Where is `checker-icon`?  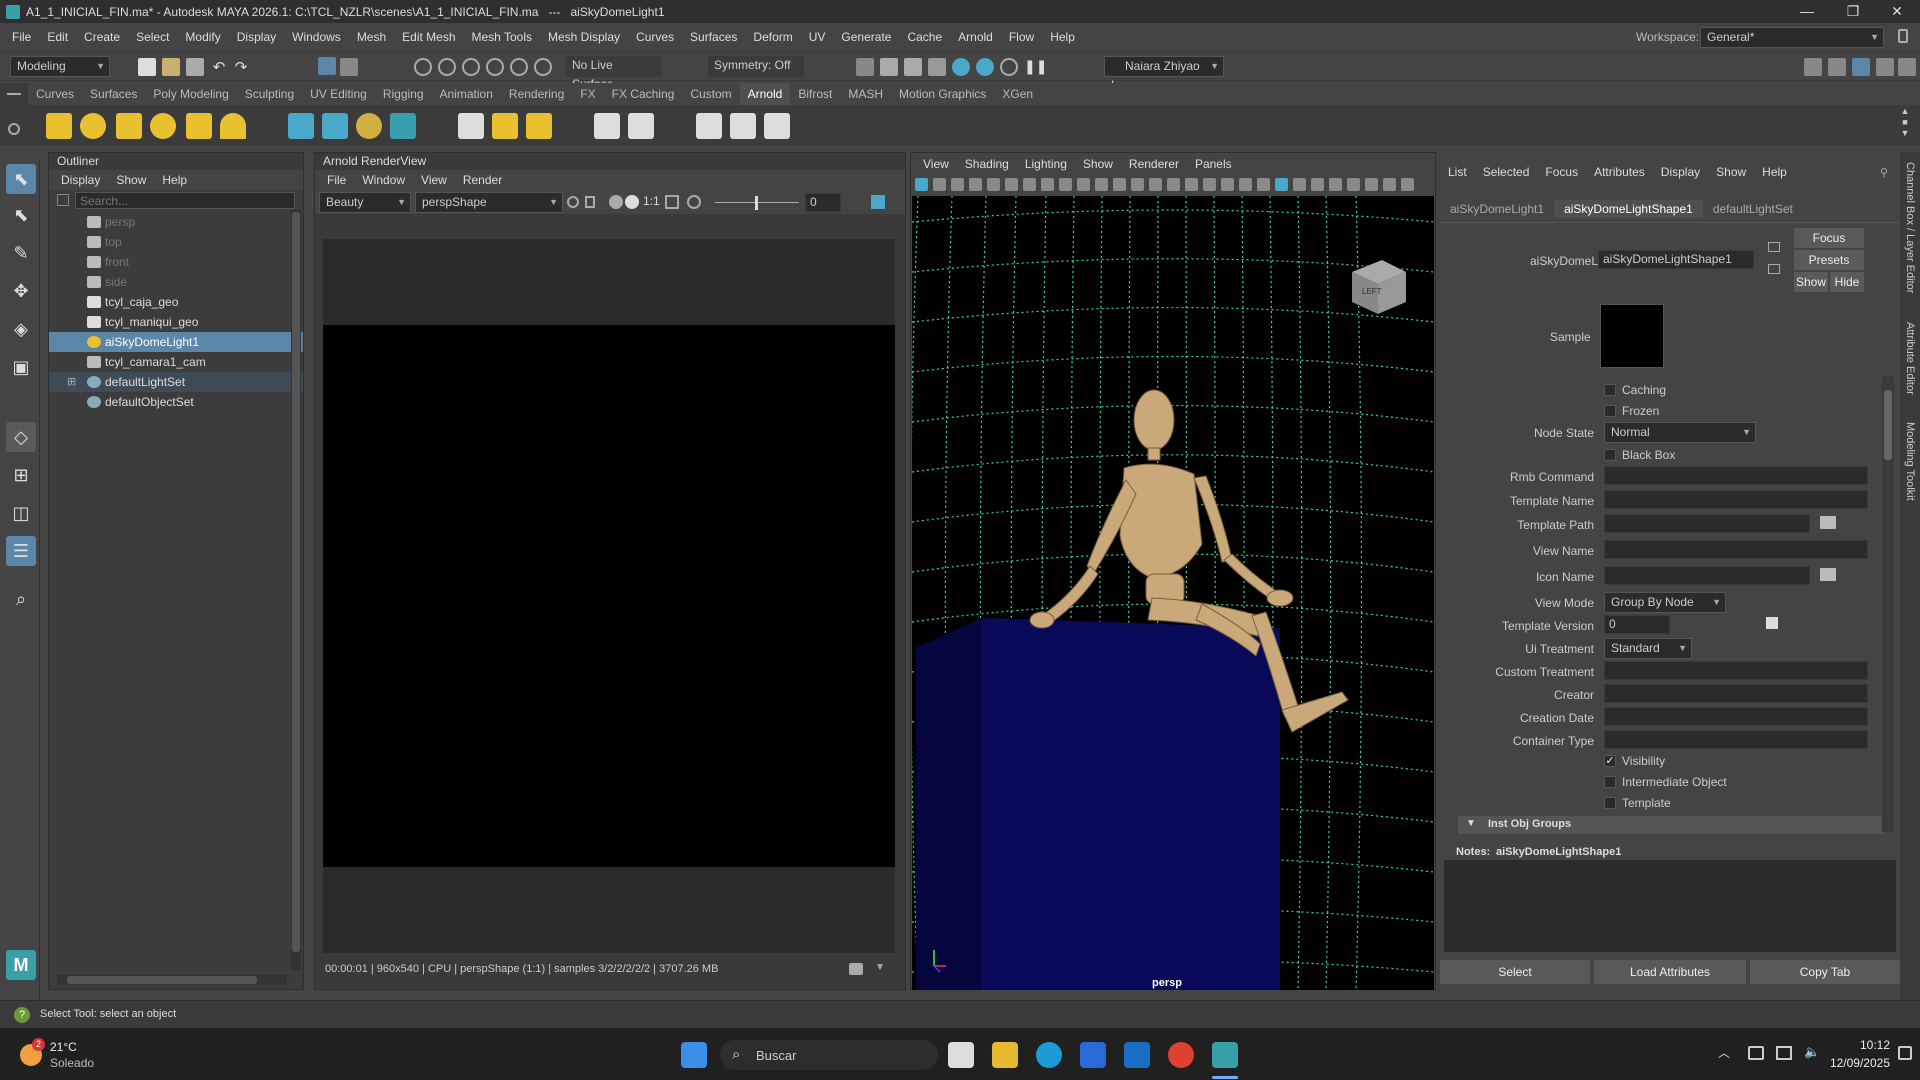 checker-icon is located at coordinates (1772, 623).